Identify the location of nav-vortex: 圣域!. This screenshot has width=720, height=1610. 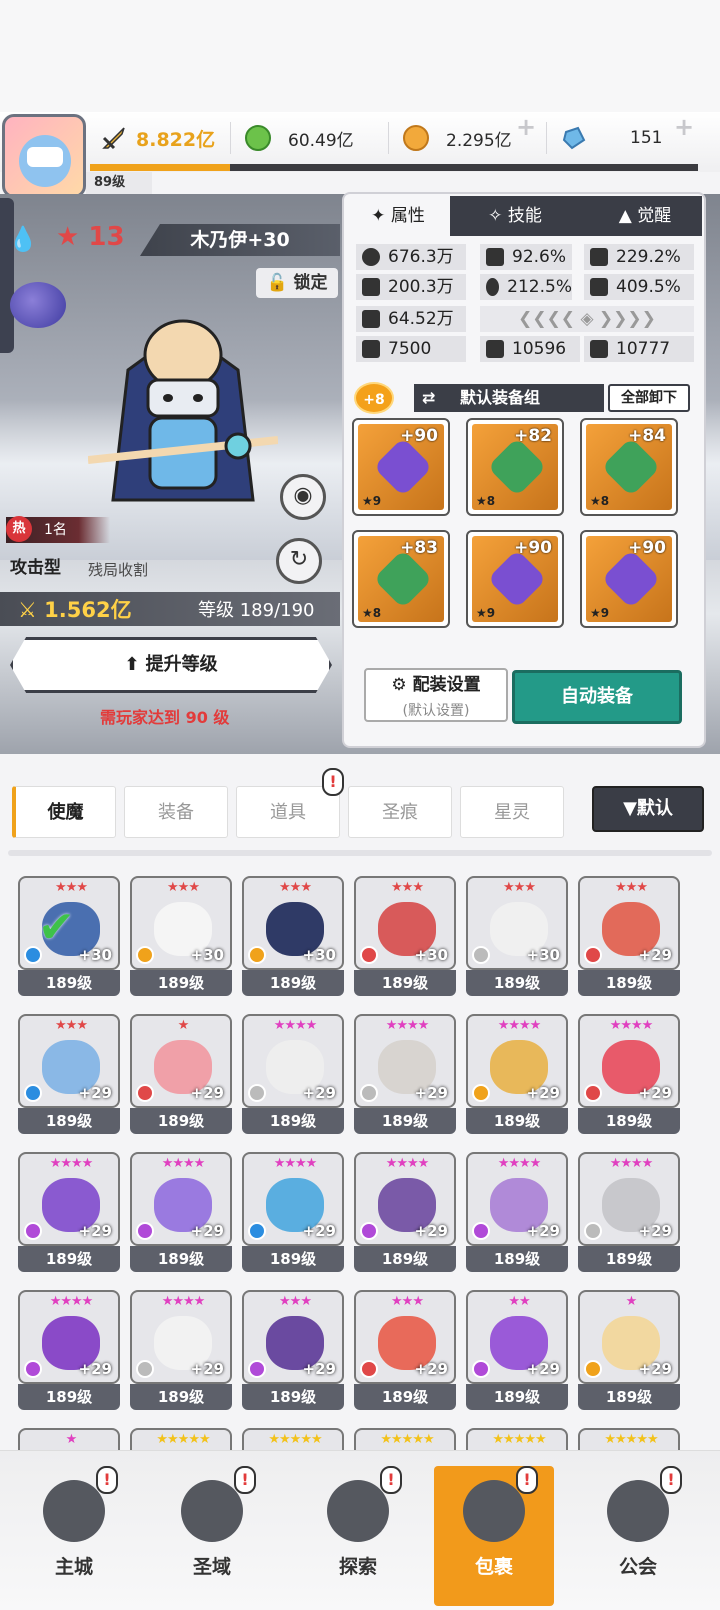
(212, 1536).